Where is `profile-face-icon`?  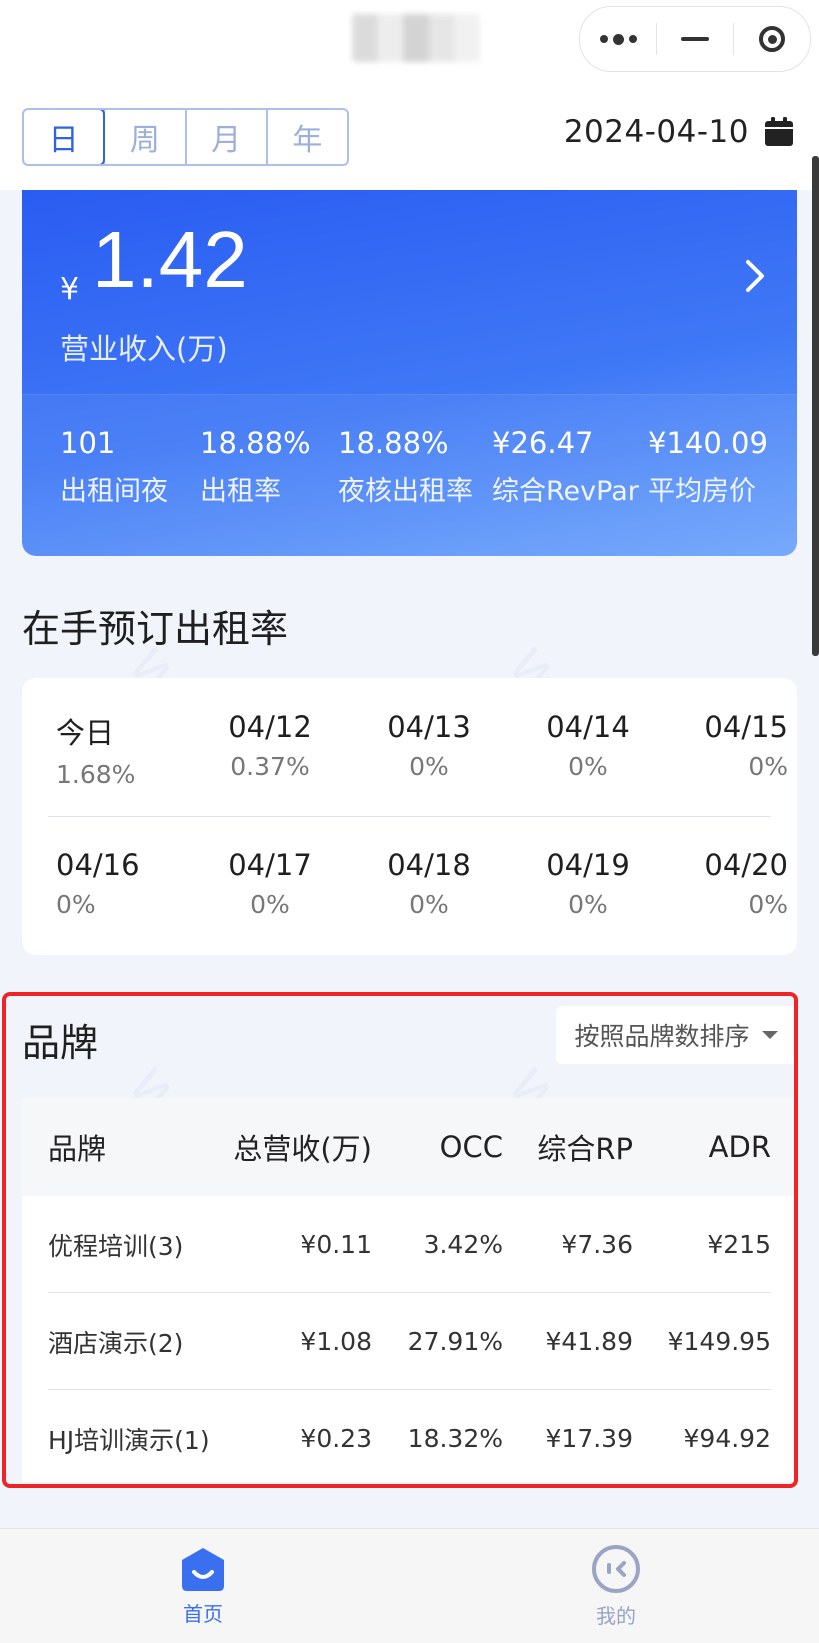 profile-face-icon is located at coordinates (616, 1568).